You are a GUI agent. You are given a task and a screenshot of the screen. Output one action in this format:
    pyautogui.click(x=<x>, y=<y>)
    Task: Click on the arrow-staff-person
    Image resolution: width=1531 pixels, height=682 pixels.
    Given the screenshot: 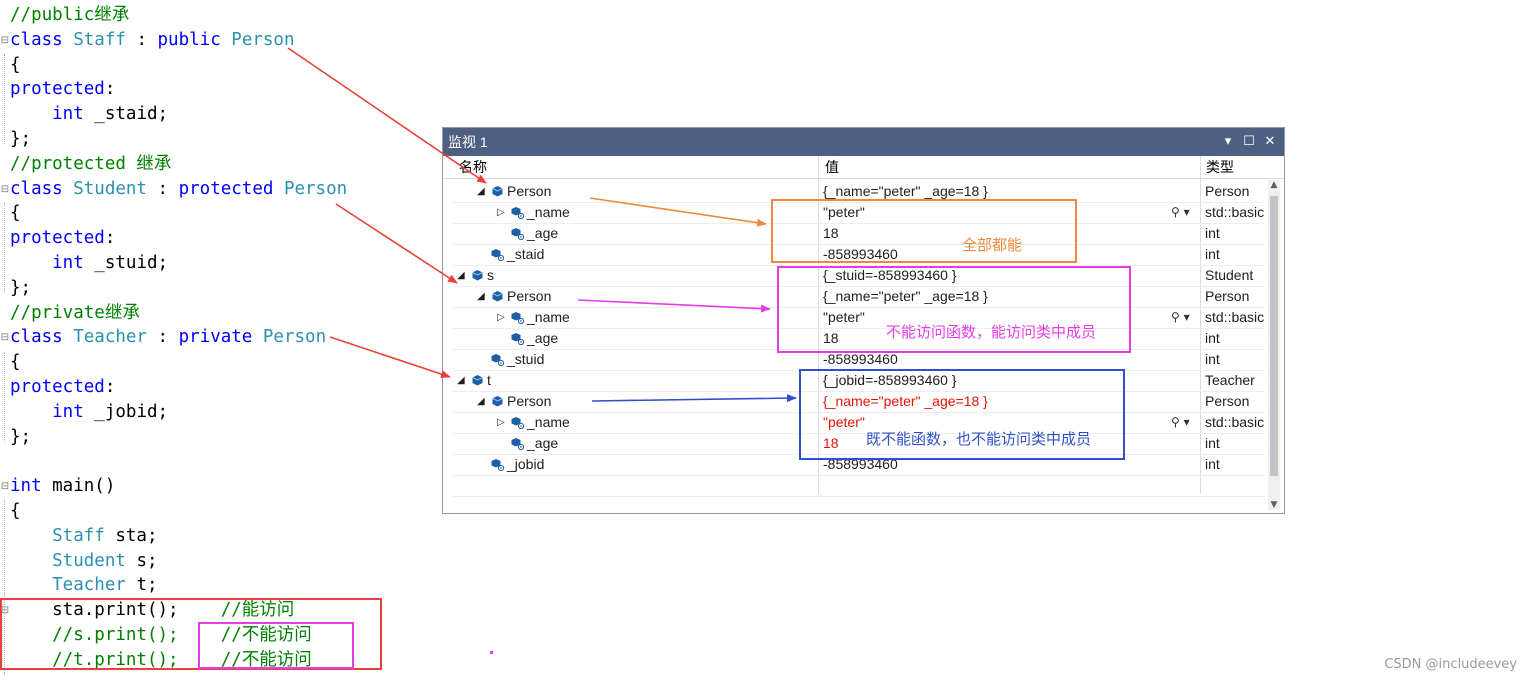 What is the action you would take?
    pyautogui.click(x=678, y=212)
    